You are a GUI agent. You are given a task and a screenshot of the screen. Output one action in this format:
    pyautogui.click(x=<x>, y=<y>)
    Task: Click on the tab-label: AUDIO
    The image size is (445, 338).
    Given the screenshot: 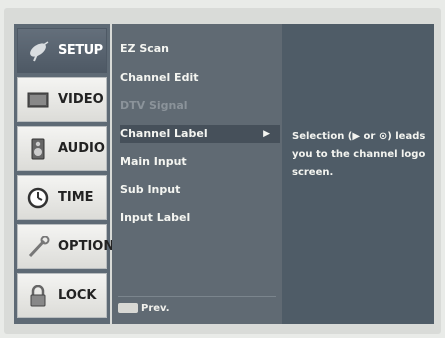 What is the action you would take?
    pyautogui.click(x=81, y=148)
    